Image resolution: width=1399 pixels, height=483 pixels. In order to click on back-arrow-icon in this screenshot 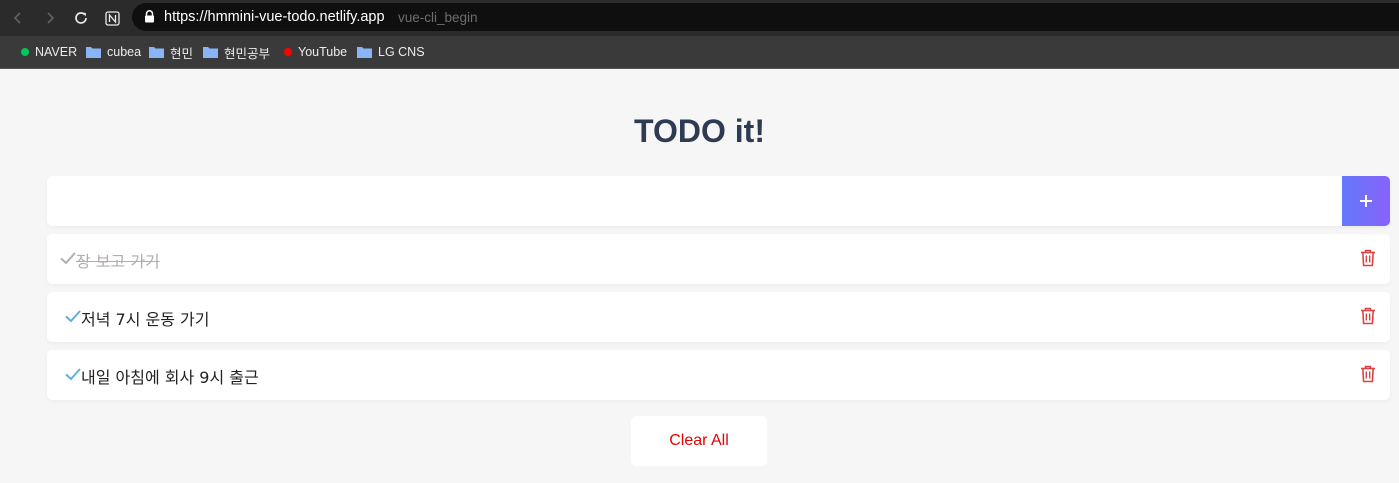, I will do `click(17, 18)`.